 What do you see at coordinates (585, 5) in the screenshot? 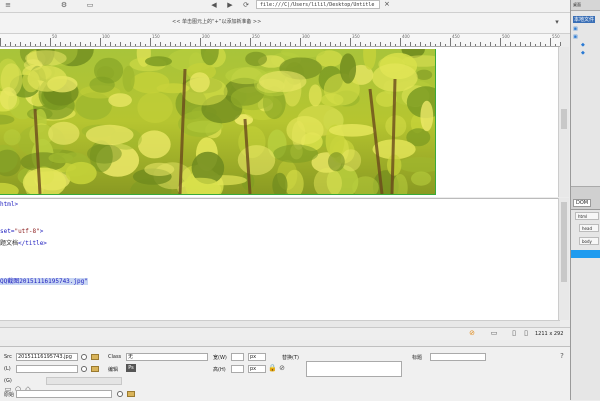
I see `files-panel-header: 桌面` at bounding box center [585, 5].